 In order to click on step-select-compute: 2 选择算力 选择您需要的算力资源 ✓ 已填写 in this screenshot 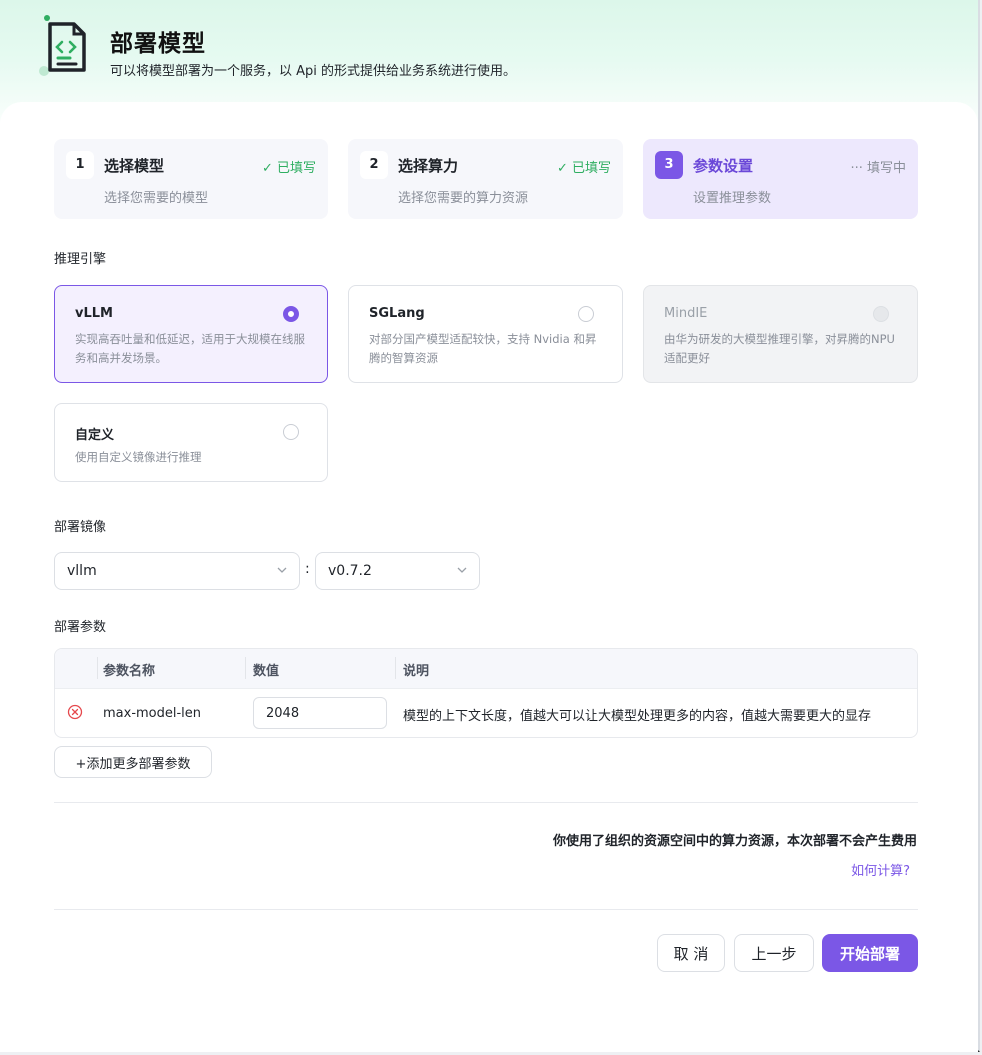, I will do `click(485, 179)`.